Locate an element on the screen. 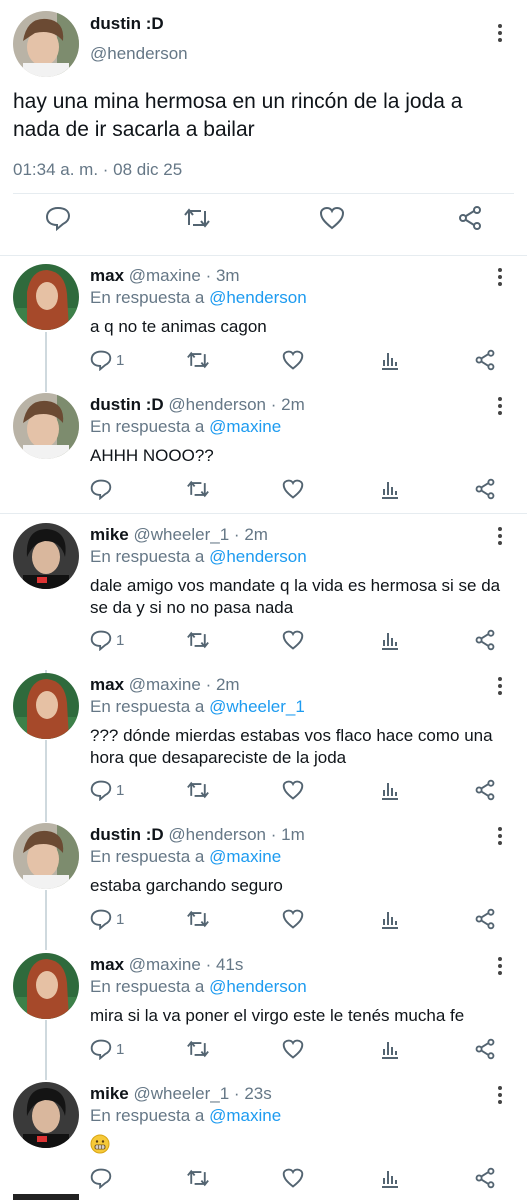 Image resolution: width=527 pixels, height=1200 pixels. reply-context: En respuesta a @henderson is located at coordinates (198, 298).